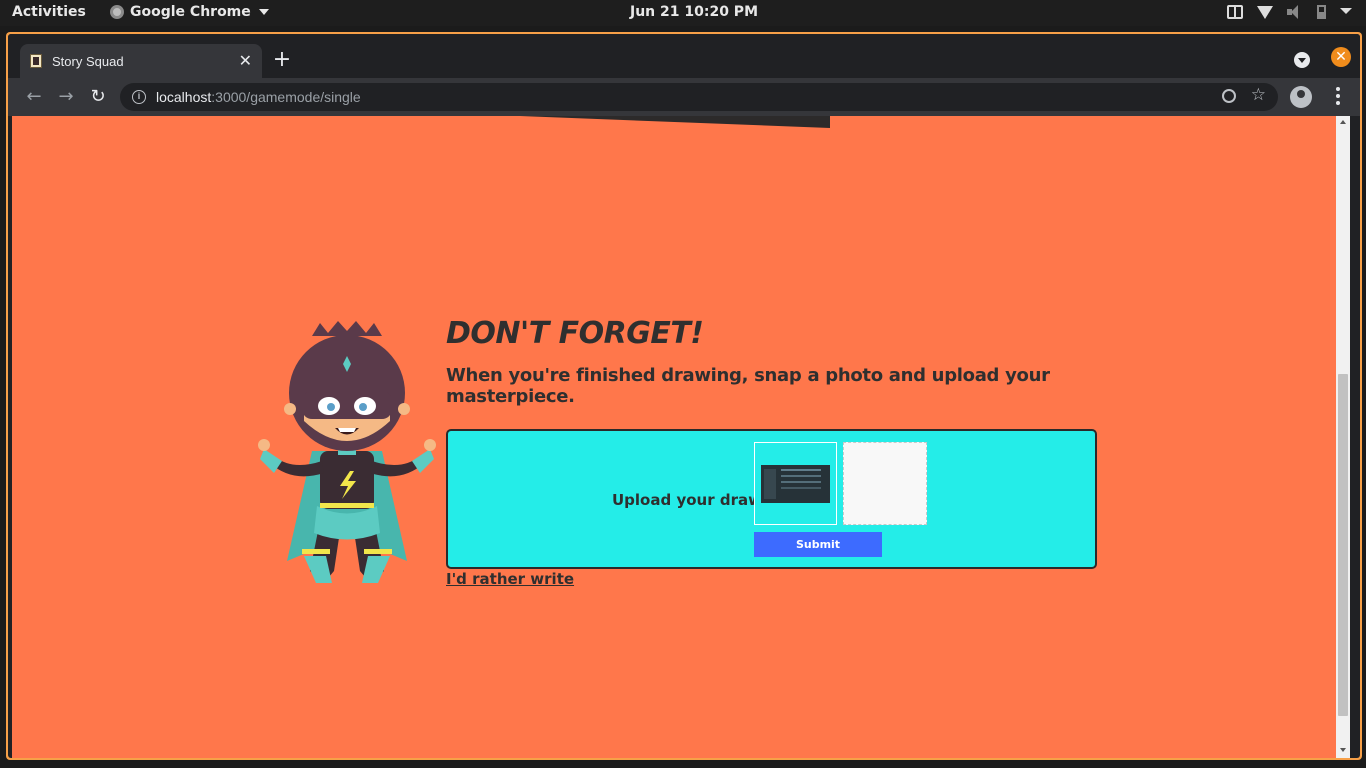 Image resolution: width=1366 pixels, height=768 pixels. What do you see at coordinates (1343, 545) in the screenshot?
I see `scrollbar-thumb` at bounding box center [1343, 545].